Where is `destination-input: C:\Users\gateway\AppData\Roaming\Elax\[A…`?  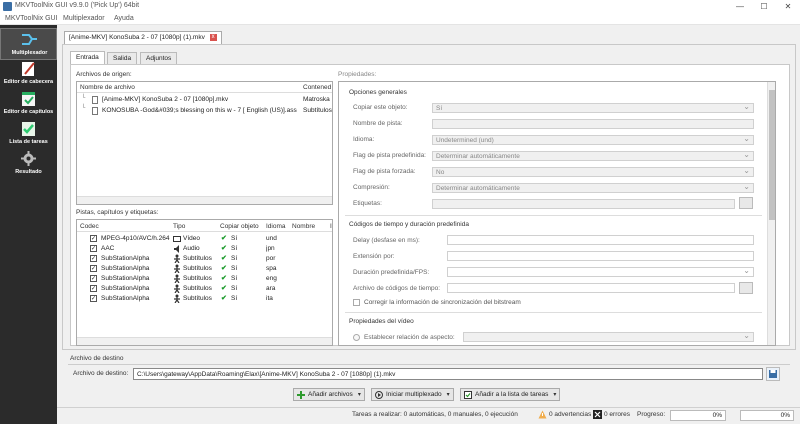 destination-input: C:\Users\gateway\AppData\Roaming\Elax\[A… is located at coordinates (448, 374).